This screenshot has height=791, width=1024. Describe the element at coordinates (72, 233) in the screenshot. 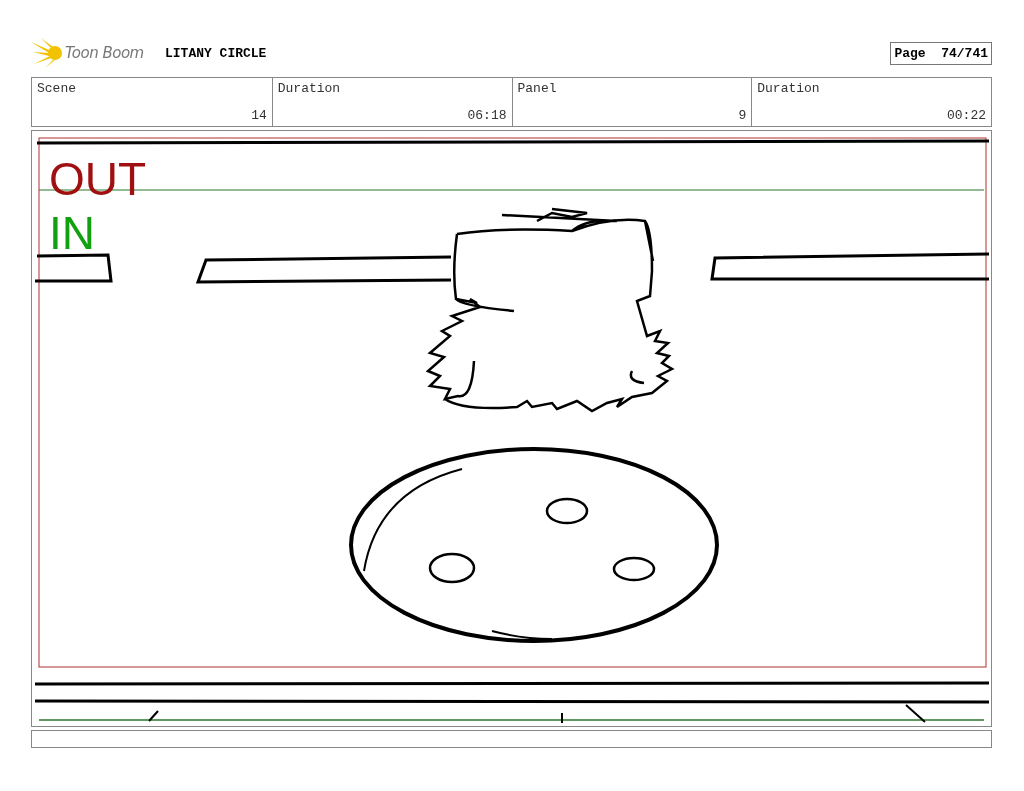

I see `marker-label: IN` at that location.